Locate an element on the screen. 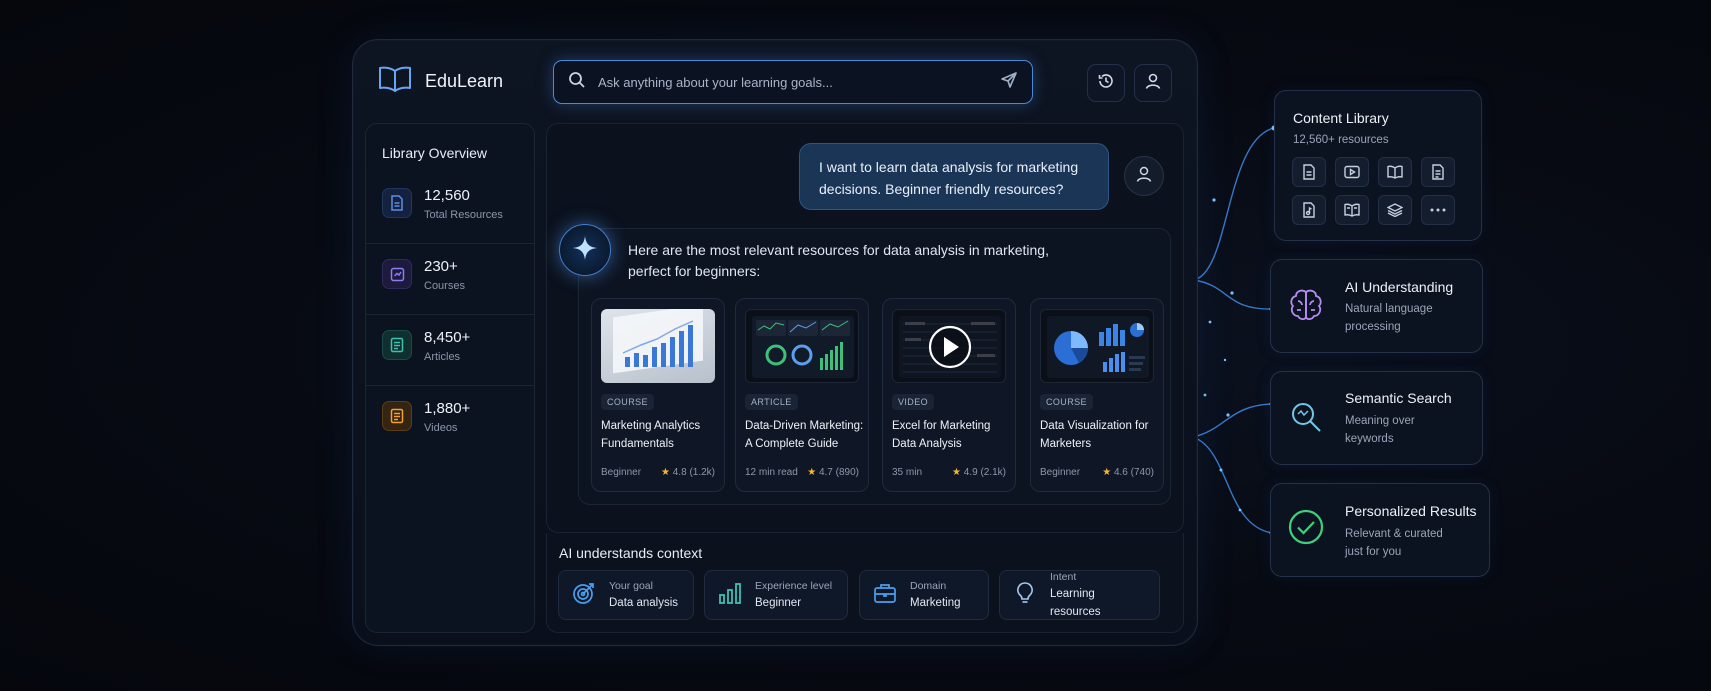  search-bar is located at coordinates (793, 82).